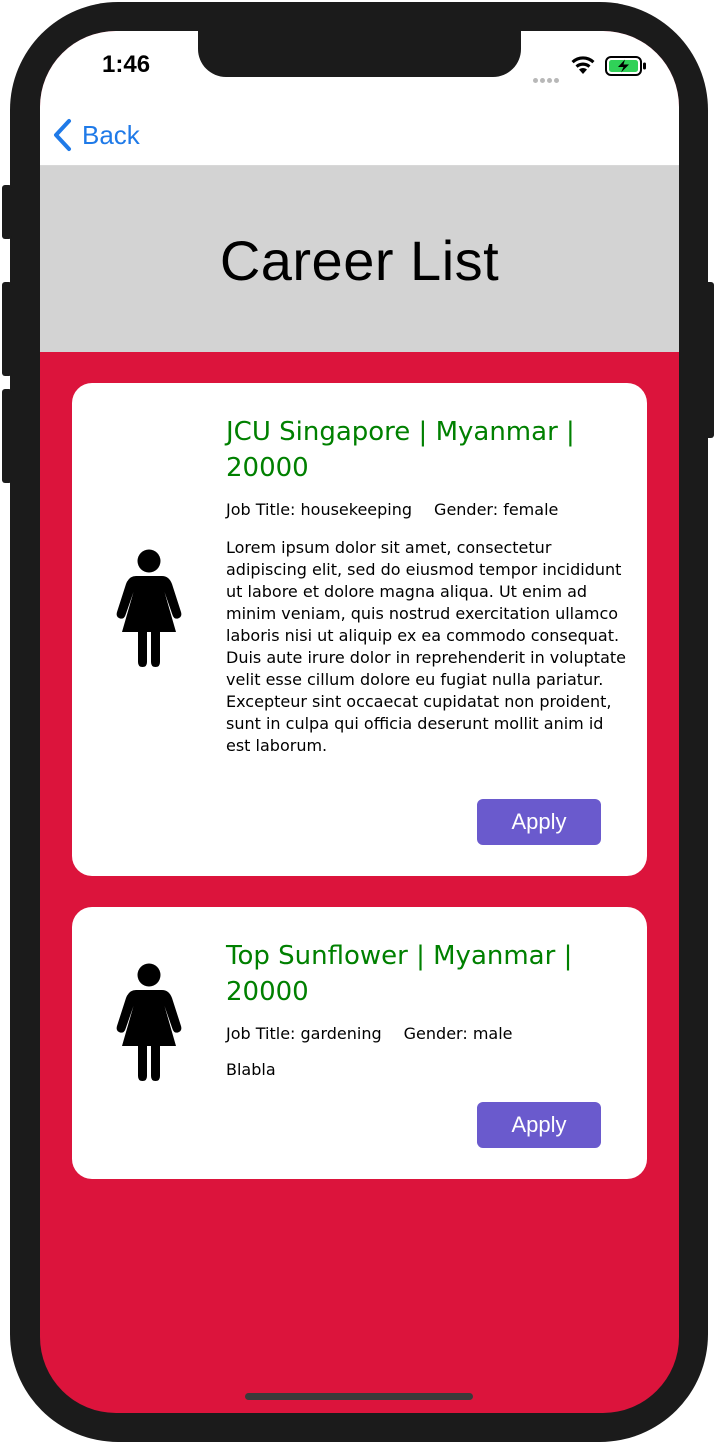 The image size is (714, 1444). What do you see at coordinates (111, 134) in the screenshot?
I see `back-label: Back` at bounding box center [111, 134].